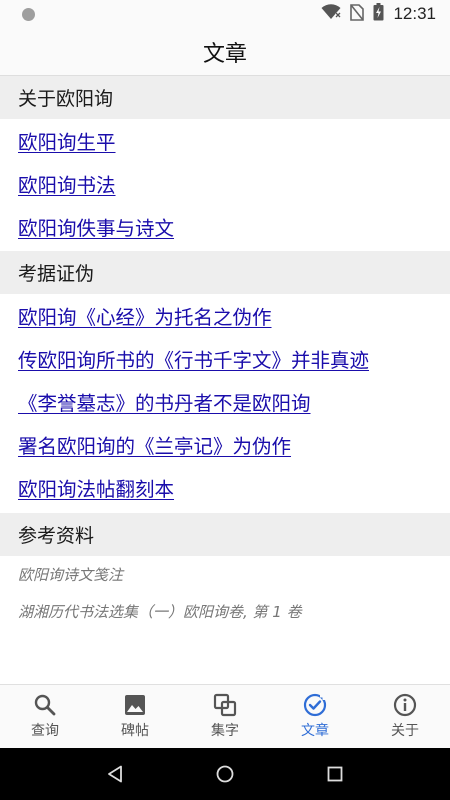  What do you see at coordinates (28, 14) in the screenshot?
I see `notification-dot-icon` at bounding box center [28, 14].